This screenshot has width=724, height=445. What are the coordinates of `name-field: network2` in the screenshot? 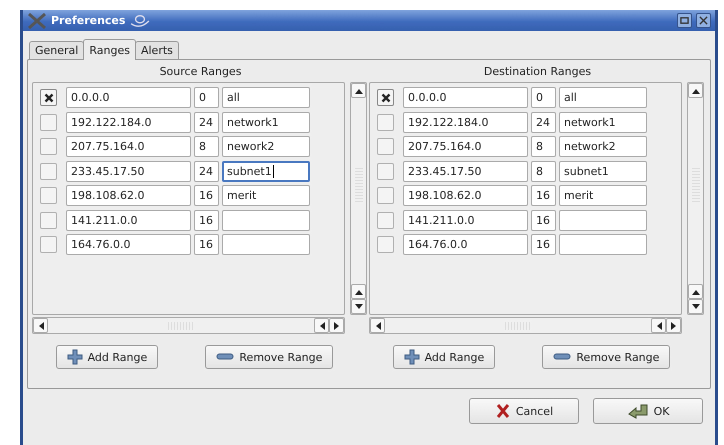 It's located at (603, 147).